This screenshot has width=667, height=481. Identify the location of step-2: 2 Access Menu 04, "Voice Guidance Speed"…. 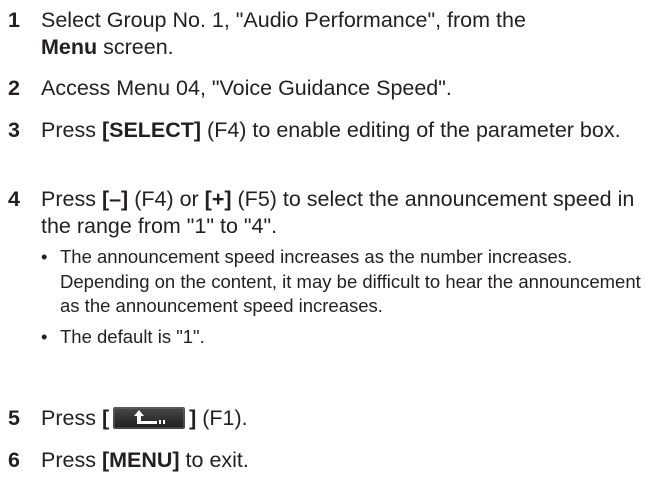
(333, 88).